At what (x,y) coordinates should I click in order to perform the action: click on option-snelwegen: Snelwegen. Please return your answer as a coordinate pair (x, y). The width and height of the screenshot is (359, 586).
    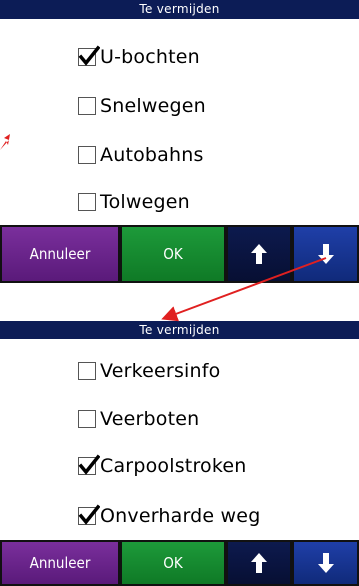
    Looking at the image, I should click on (142, 106).